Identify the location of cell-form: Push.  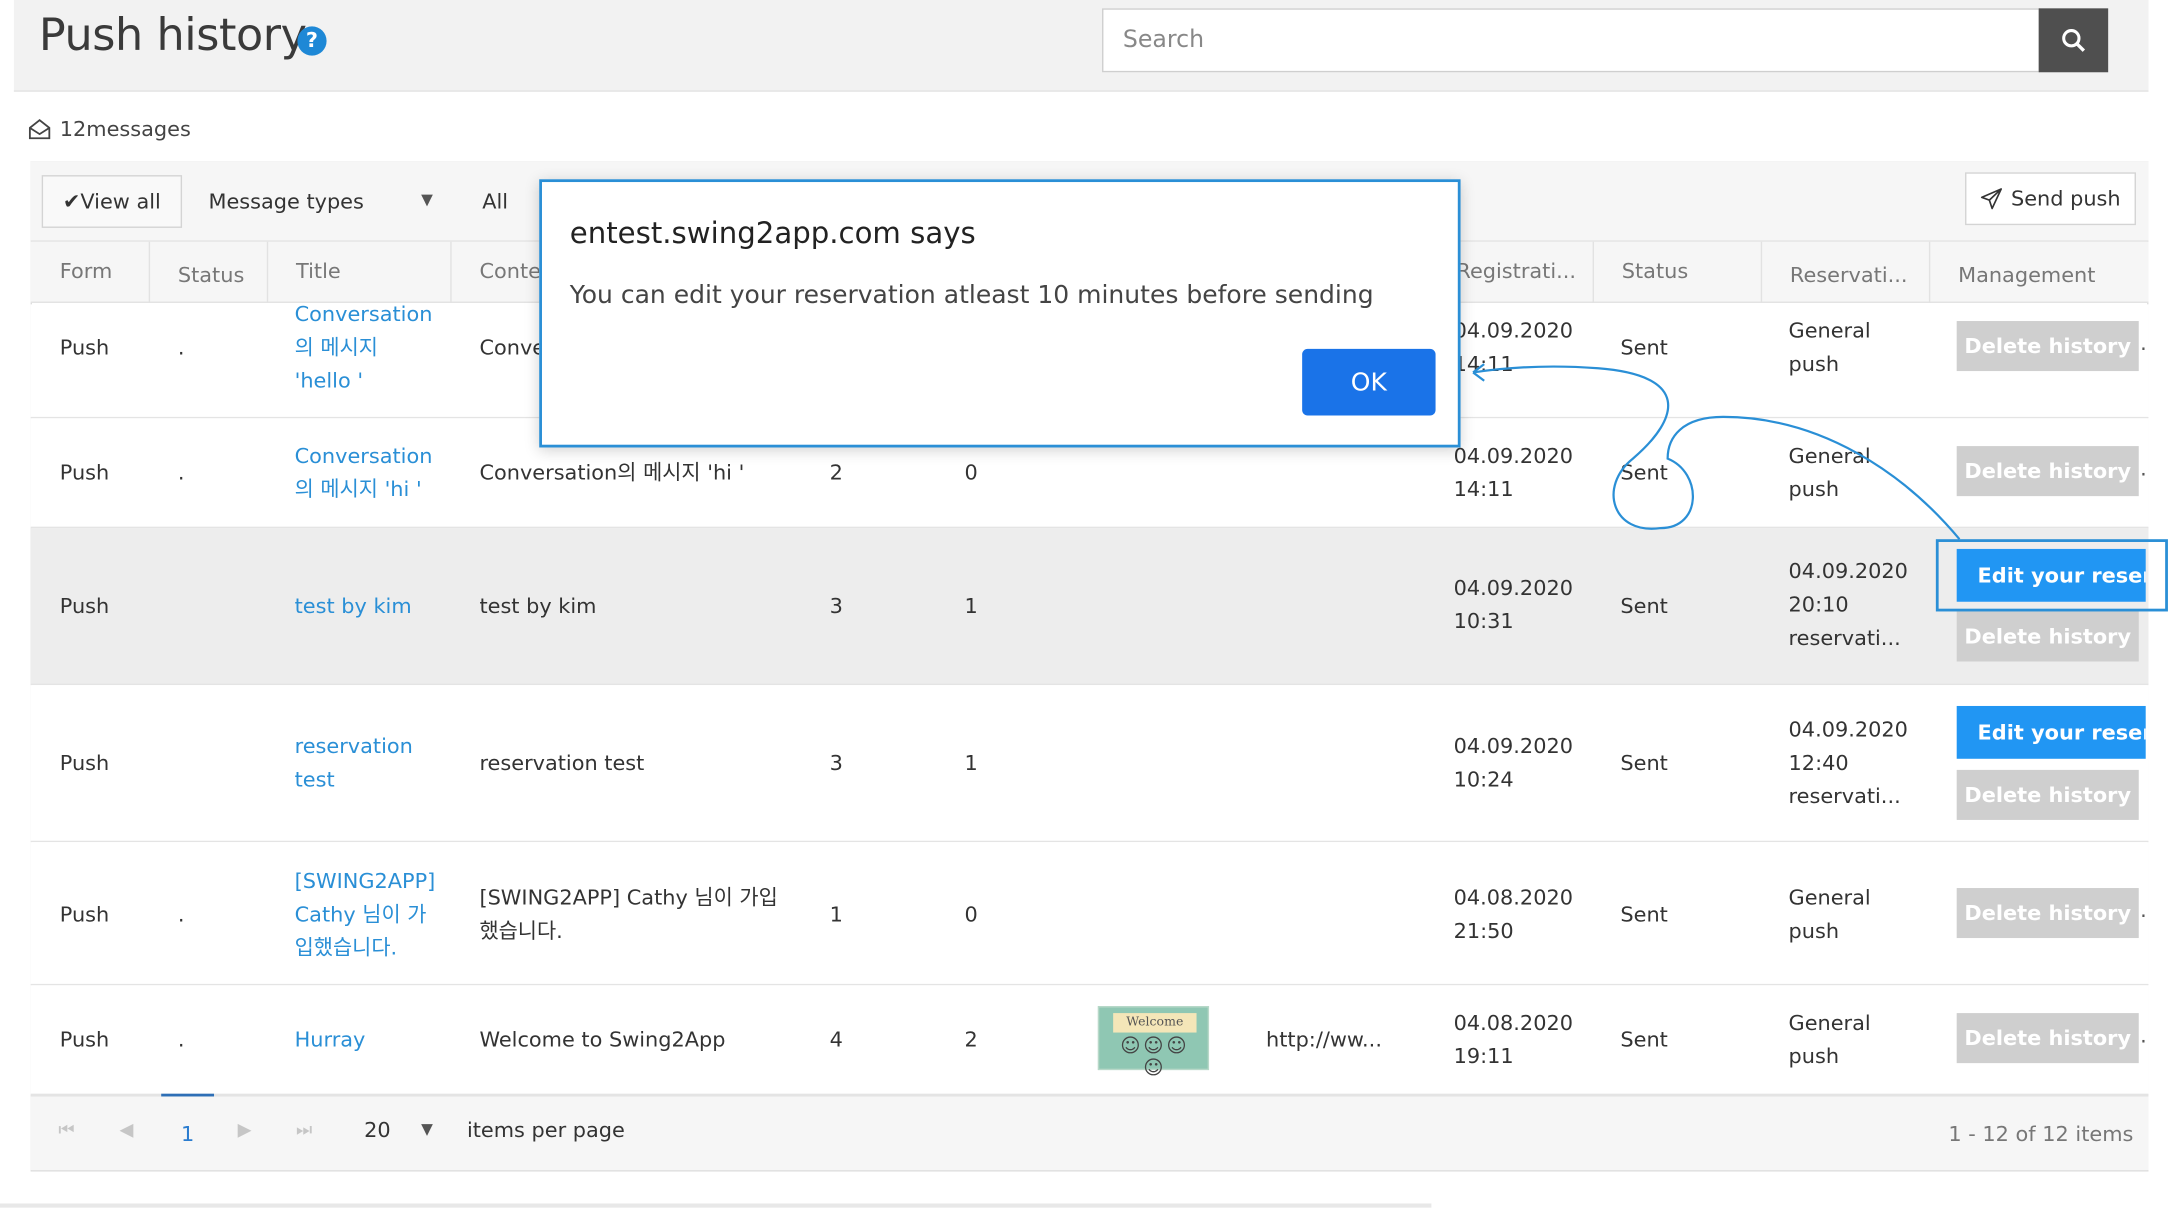
(84, 763).